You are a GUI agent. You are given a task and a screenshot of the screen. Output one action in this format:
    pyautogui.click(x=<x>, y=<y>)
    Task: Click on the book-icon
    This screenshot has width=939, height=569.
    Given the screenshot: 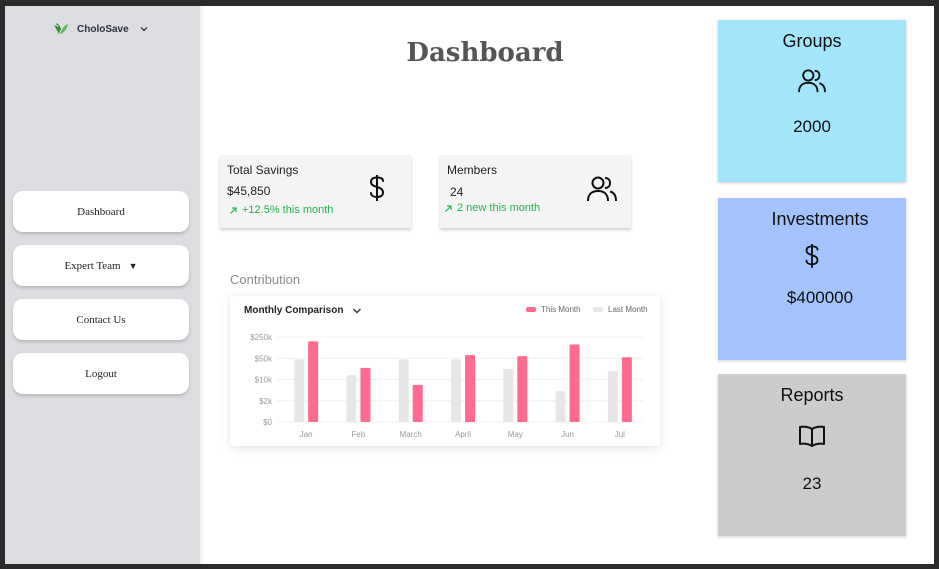 What is the action you would take?
    pyautogui.click(x=812, y=436)
    